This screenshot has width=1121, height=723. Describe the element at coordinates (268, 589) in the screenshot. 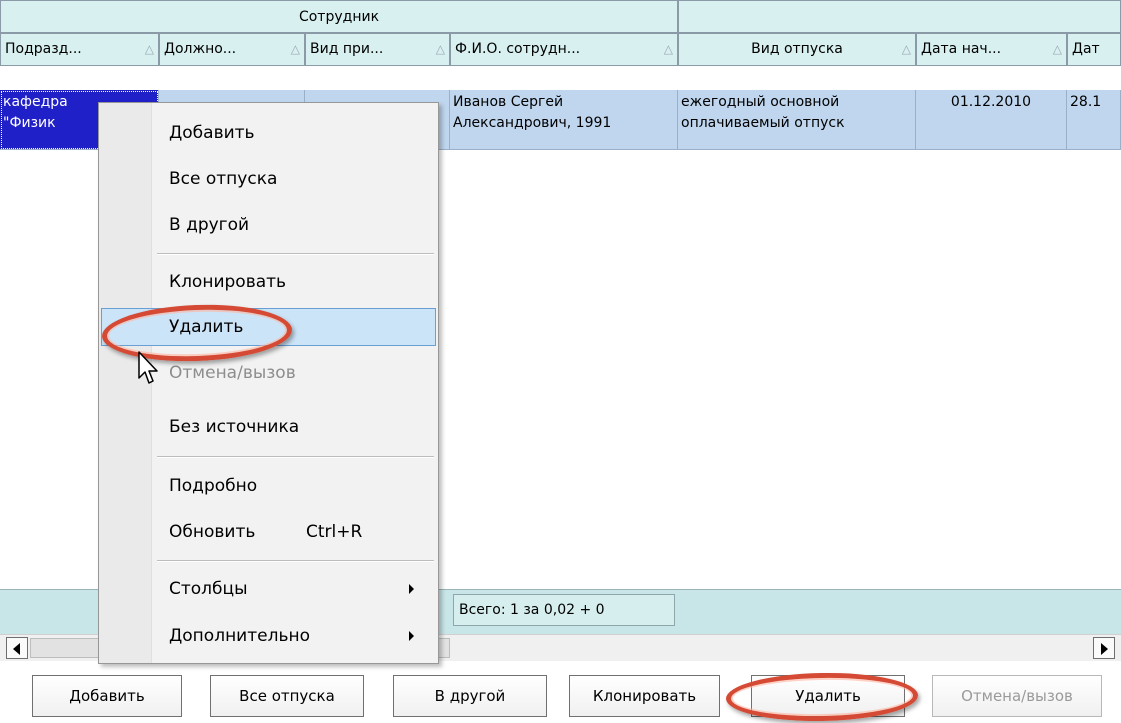

I see `menu-item-columns: Столбцы` at that location.